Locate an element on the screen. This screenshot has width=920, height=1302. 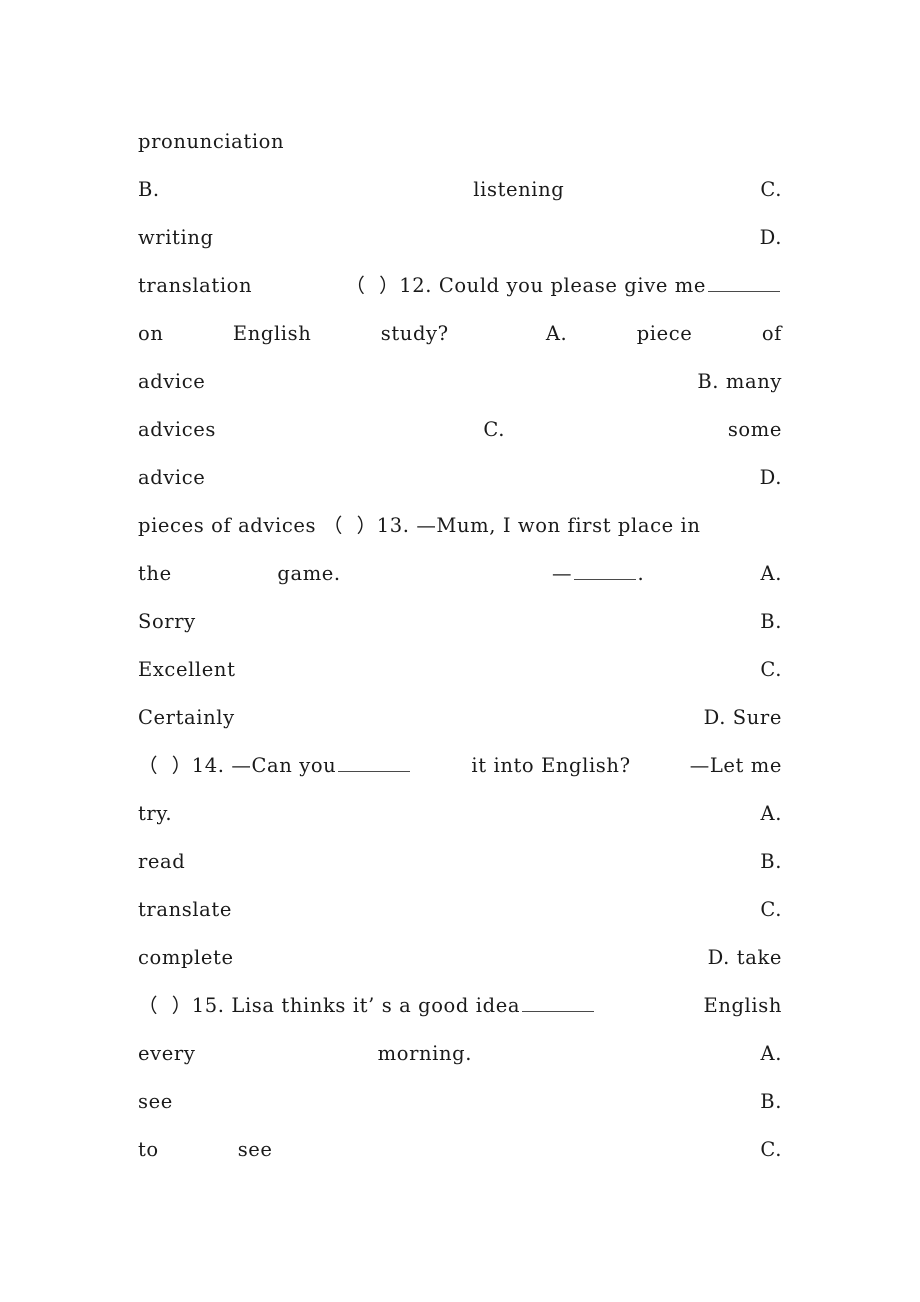
text-line: to see C. is located at coordinates (460, 1150).